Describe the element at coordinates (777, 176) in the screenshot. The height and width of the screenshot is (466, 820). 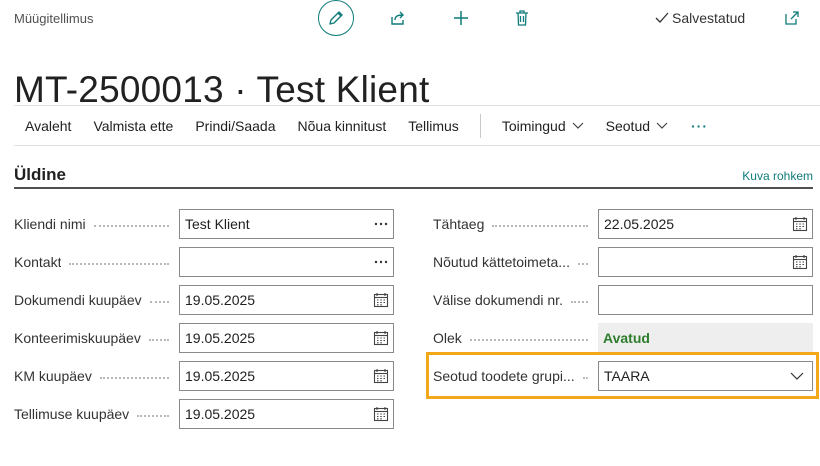
I see `show-more-link: Kuva rohkem` at that location.